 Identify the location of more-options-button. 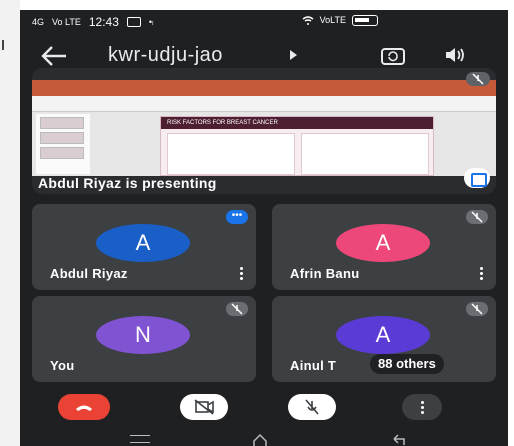
(422, 407).